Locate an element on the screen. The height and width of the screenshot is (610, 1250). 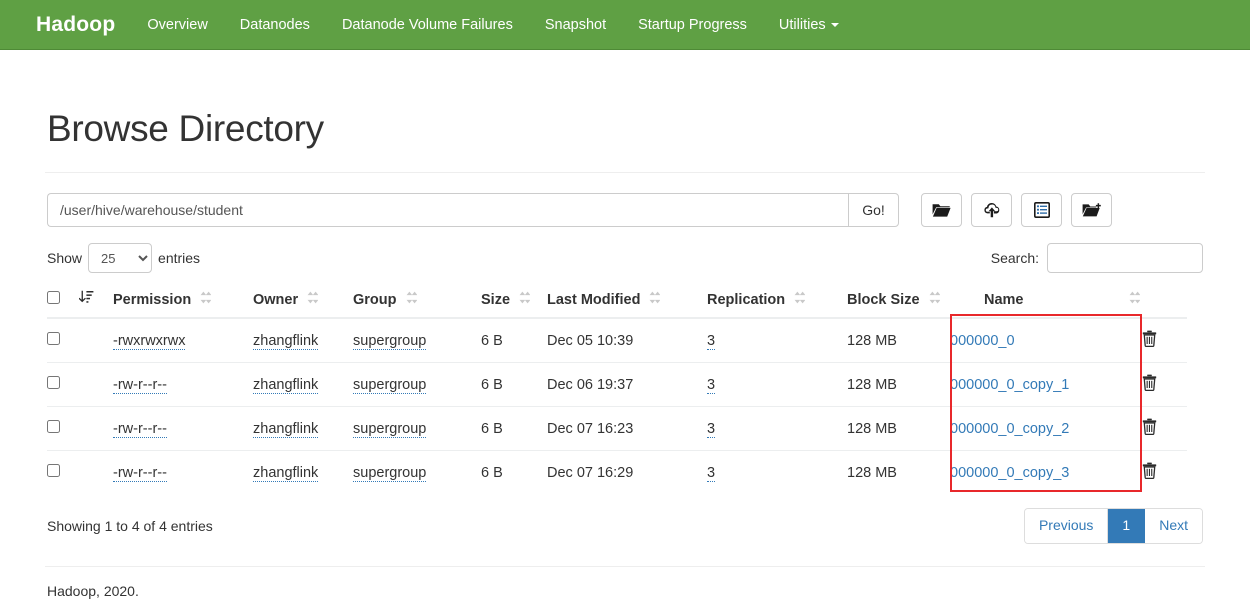
file-name-link: 000000_0 is located at coordinates (982, 341).